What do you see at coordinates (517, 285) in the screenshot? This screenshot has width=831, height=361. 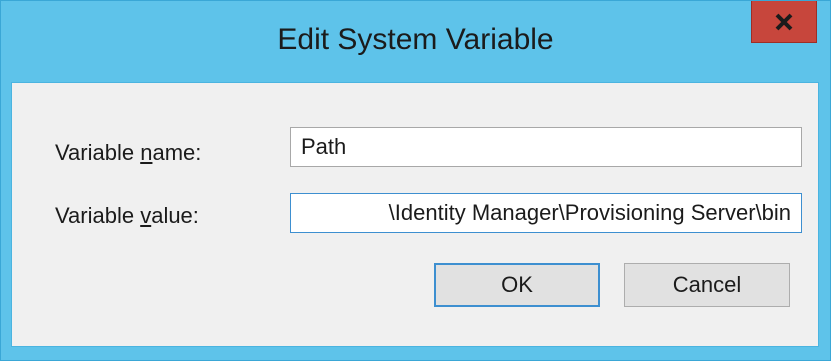 I see `ok-button: OK` at bounding box center [517, 285].